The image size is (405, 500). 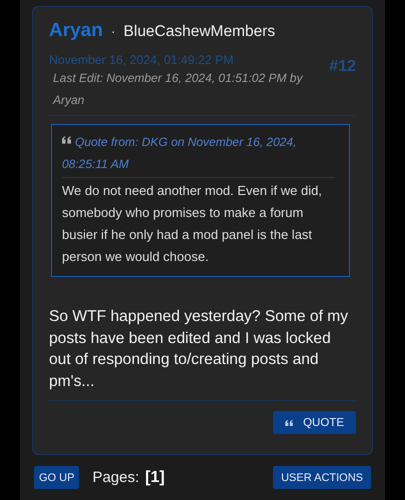 What do you see at coordinates (116, 477) in the screenshot?
I see `pages-label: Pages:` at bounding box center [116, 477].